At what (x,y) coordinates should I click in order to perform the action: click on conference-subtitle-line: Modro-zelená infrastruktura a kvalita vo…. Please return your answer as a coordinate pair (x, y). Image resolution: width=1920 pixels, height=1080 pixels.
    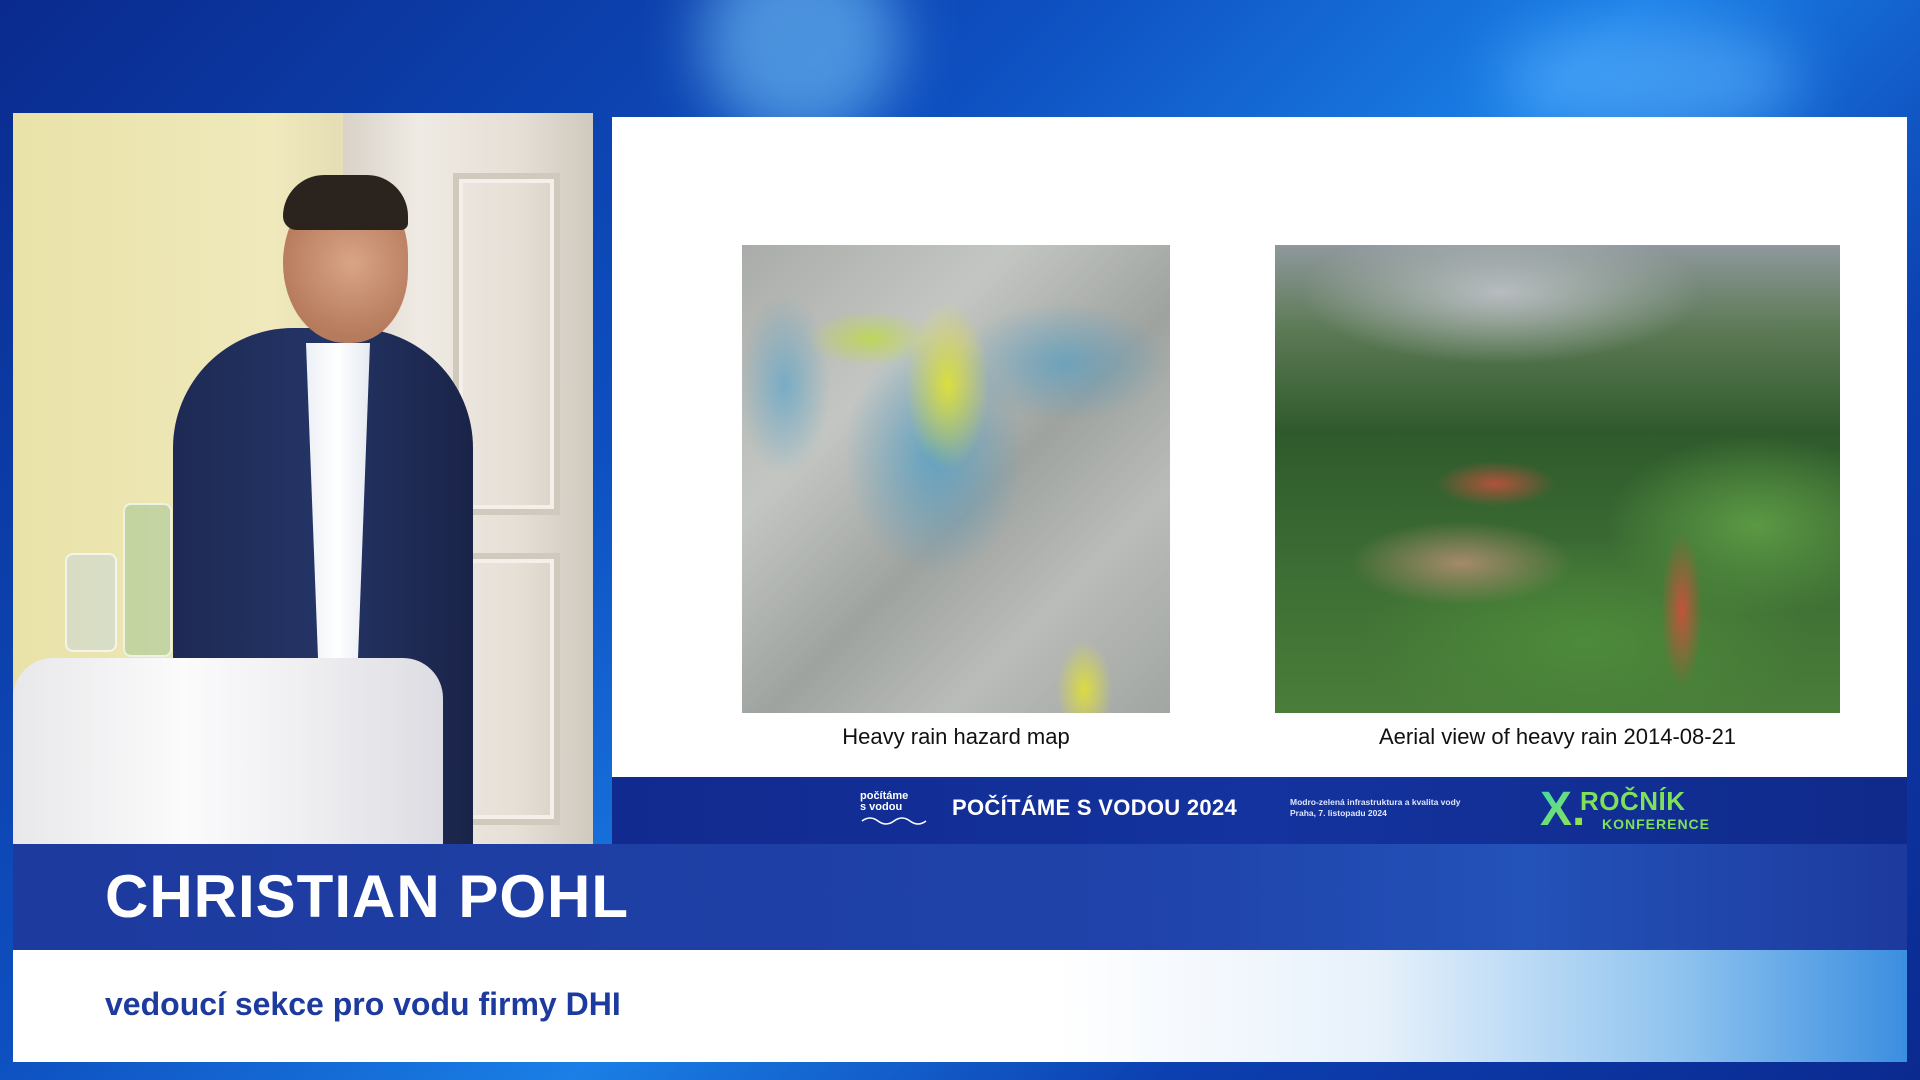
    Looking at the image, I should click on (1375, 802).